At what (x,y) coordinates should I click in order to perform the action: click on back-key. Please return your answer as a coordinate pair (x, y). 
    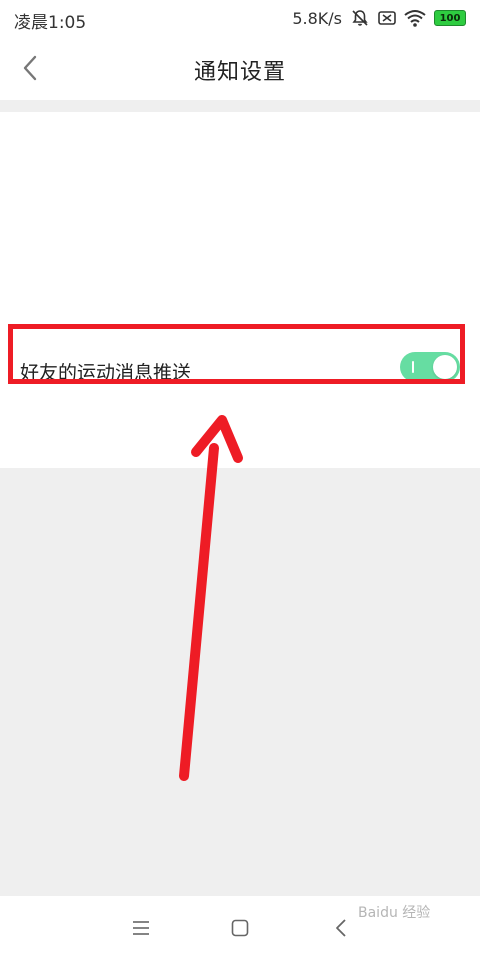
    Looking at the image, I should click on (341, 928).